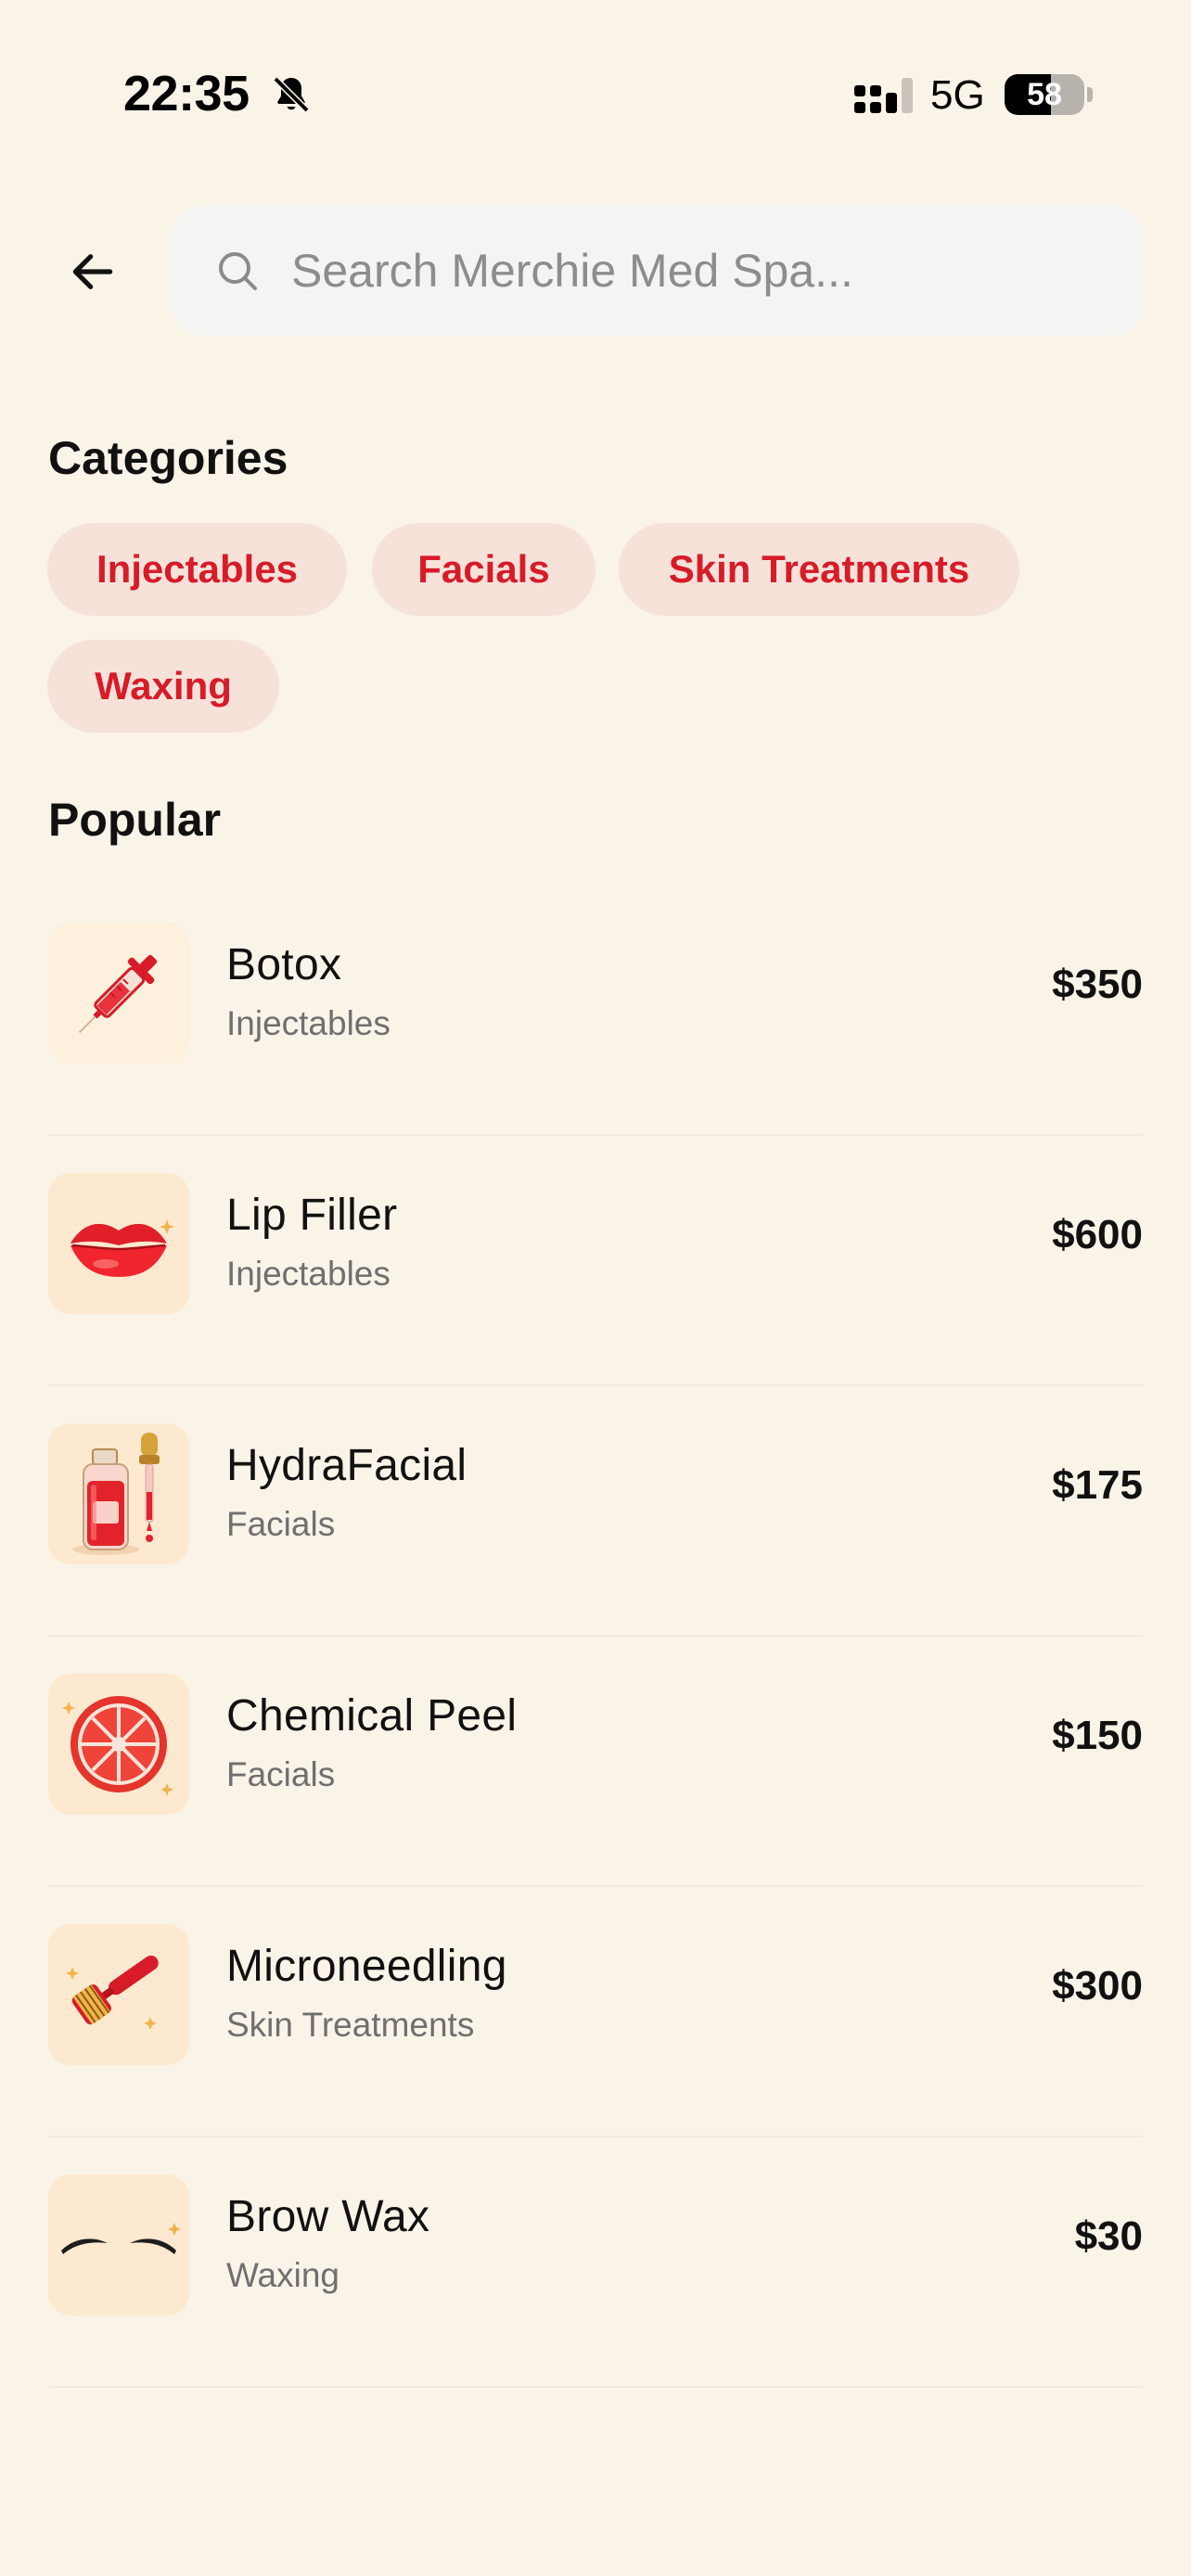  What do you see at coordinates (284, 964) in the screenshot?
I see `service-name: Botox` at bounding box center [284, 964].